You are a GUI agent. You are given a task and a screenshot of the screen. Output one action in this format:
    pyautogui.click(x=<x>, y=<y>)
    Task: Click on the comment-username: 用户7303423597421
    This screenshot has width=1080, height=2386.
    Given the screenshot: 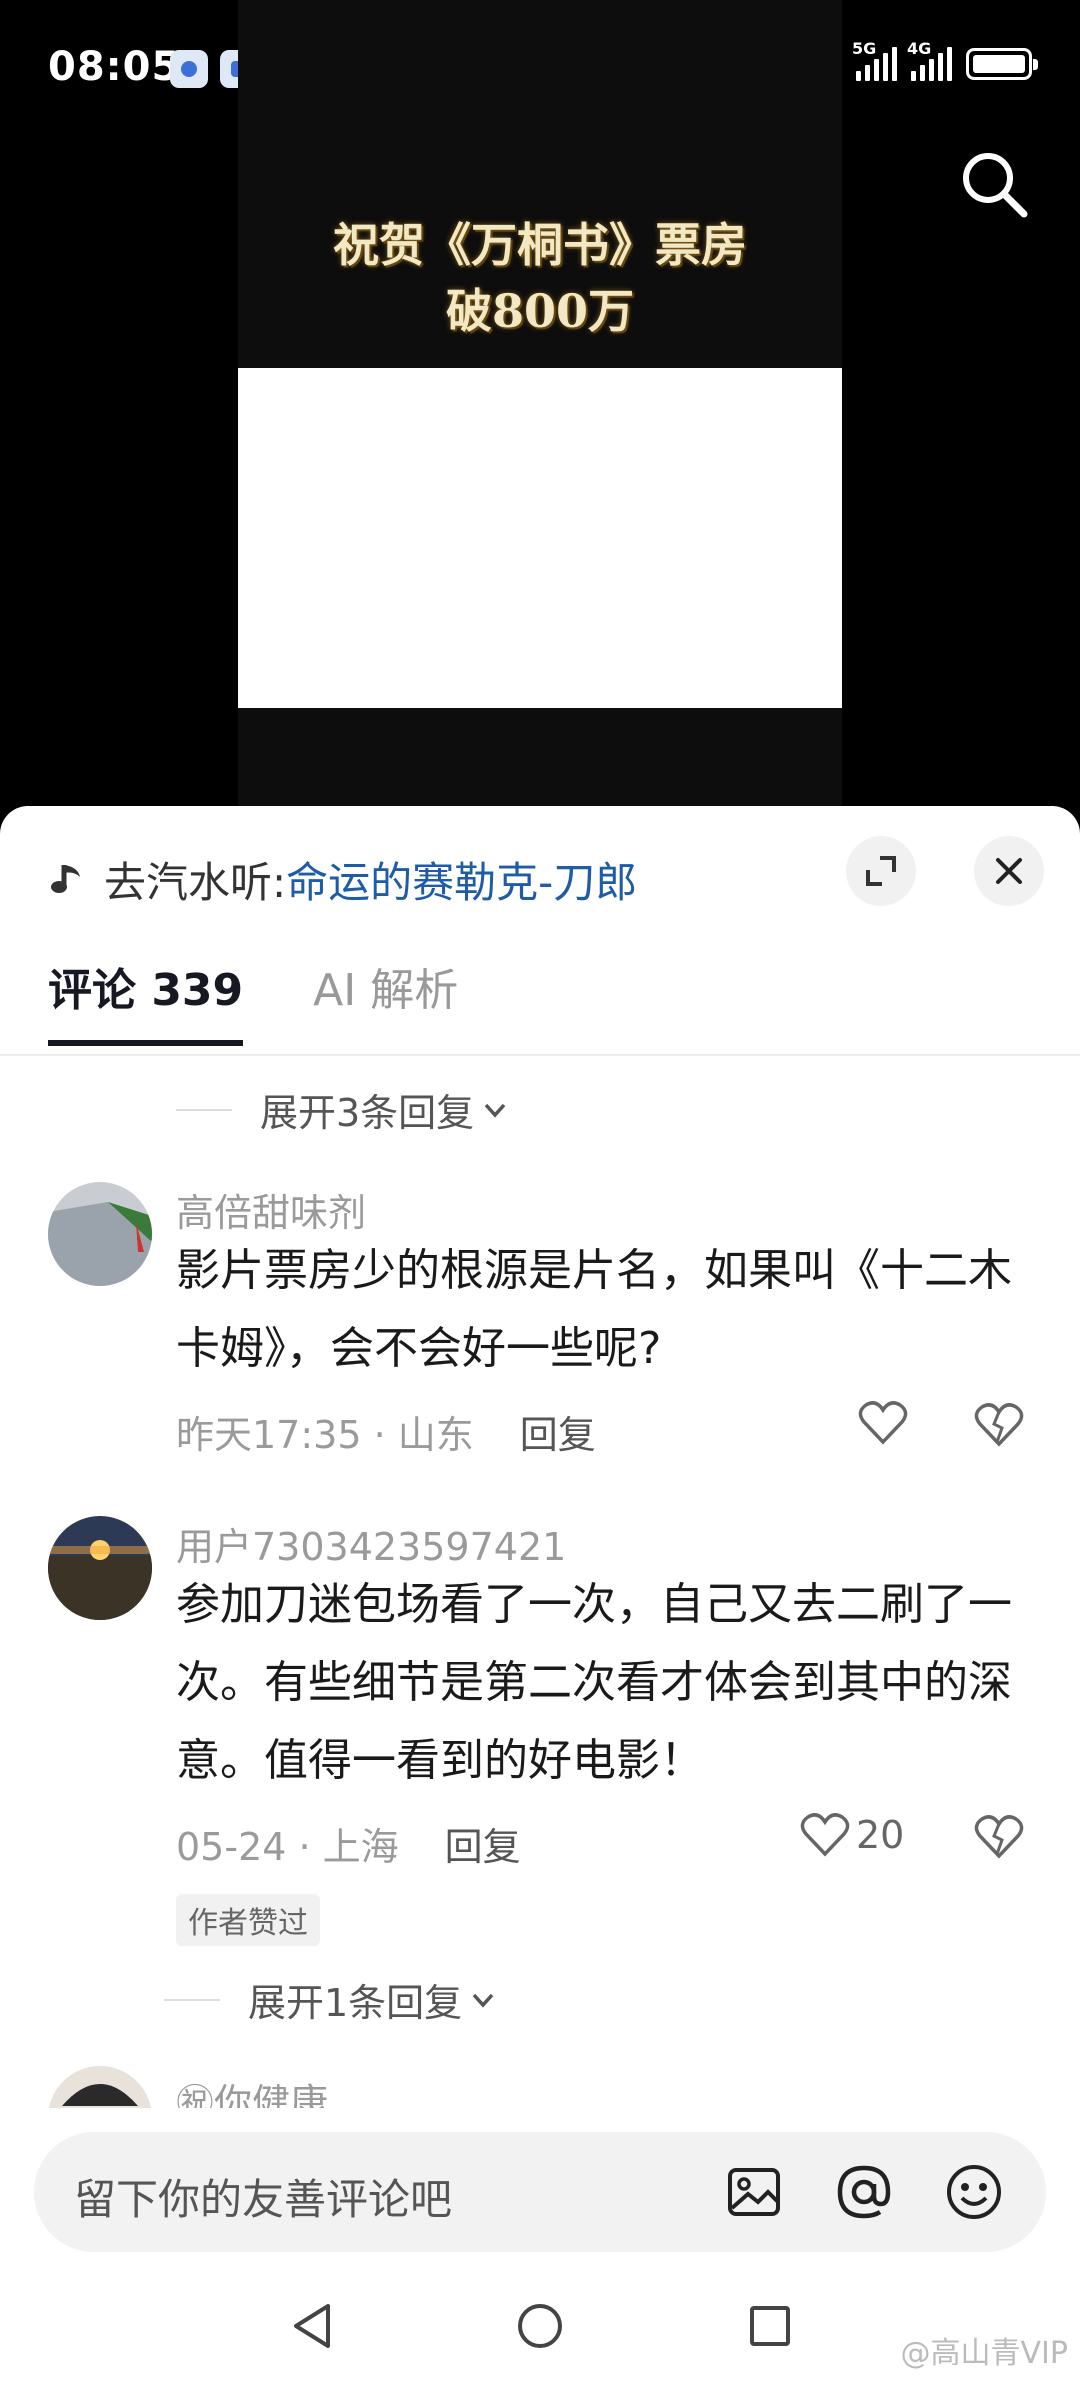 What is the action you would take?
    pyautogui.click(x=371, y=1543)
    